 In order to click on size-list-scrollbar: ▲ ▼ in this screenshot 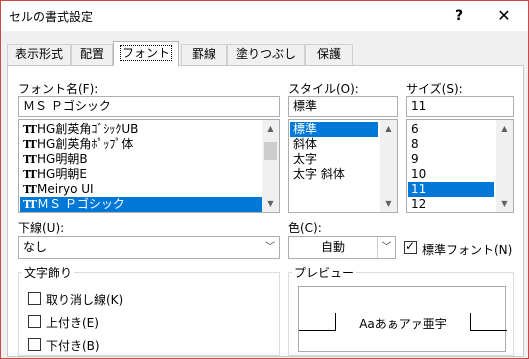, I will do `click(504, 166)`.